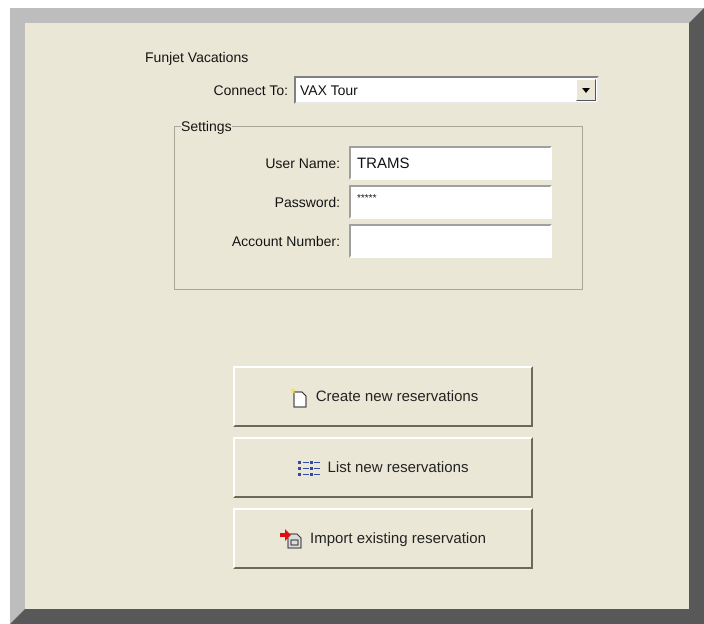 Image resolution: width=704 pixels, height=624 pixels. I want to click on new-document-icon, so click(298, 397).